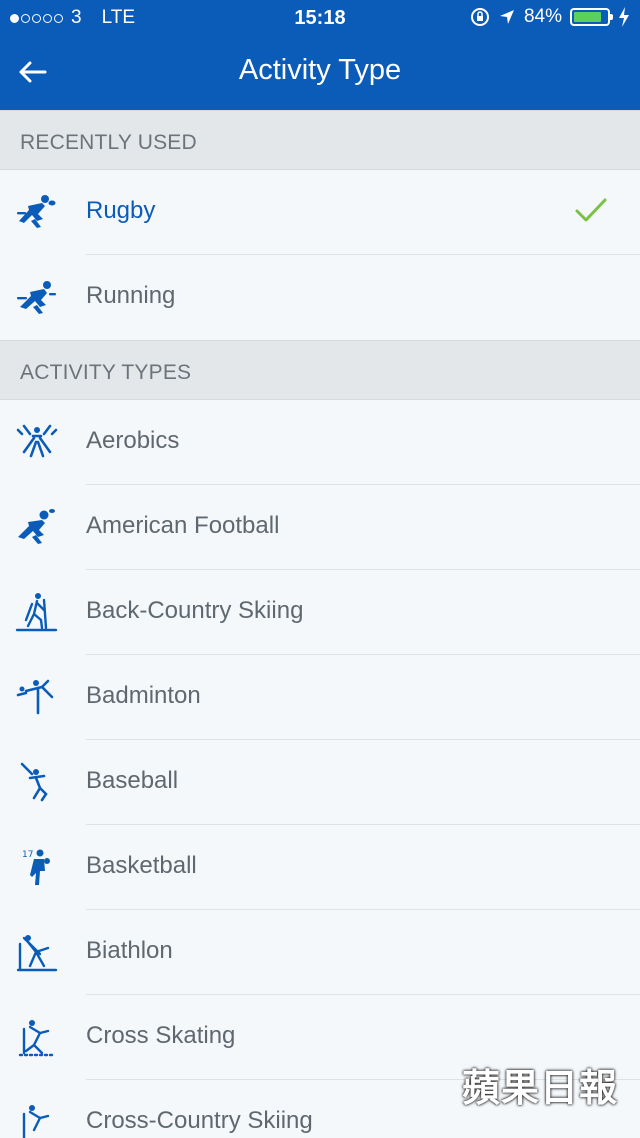  Describe the element at coordinates (133, 440) in the screenshot. I see `list-item-label: Aerobics` at that location.